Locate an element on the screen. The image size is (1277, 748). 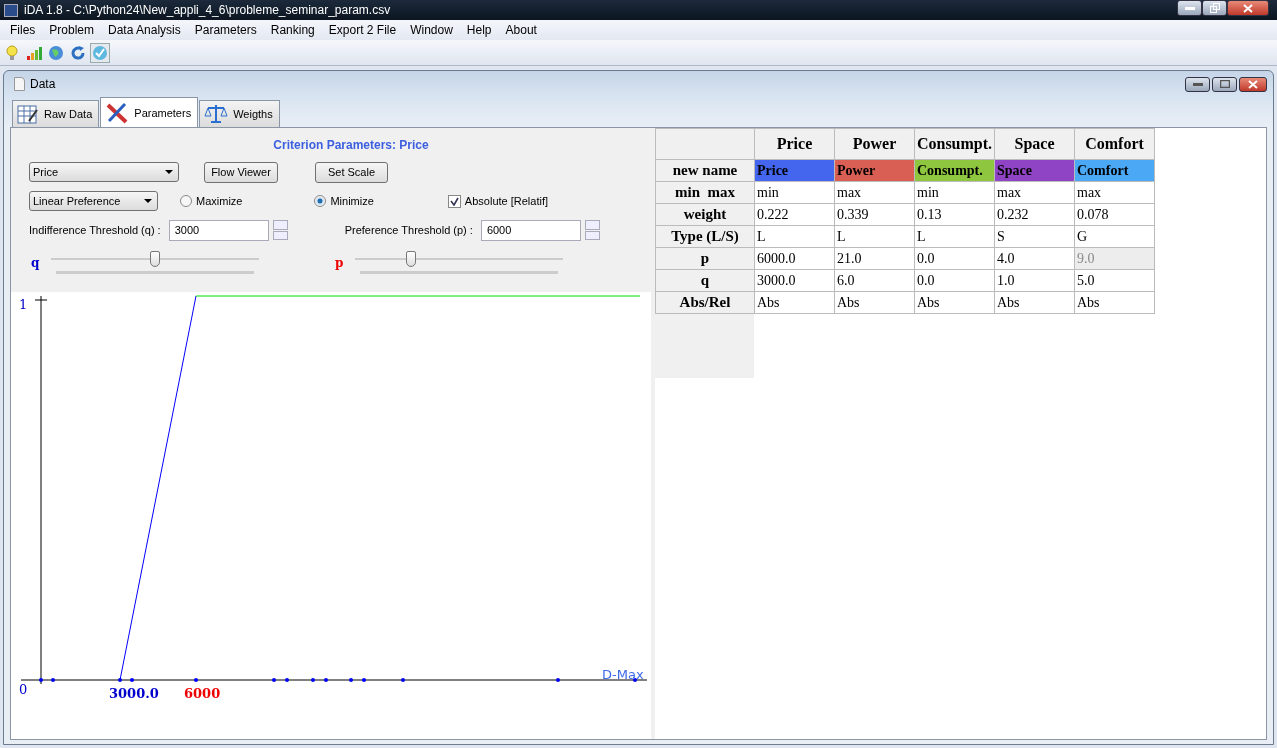
panel-heading: Criterion Parameters: Price is located at coordinates (351, 145).